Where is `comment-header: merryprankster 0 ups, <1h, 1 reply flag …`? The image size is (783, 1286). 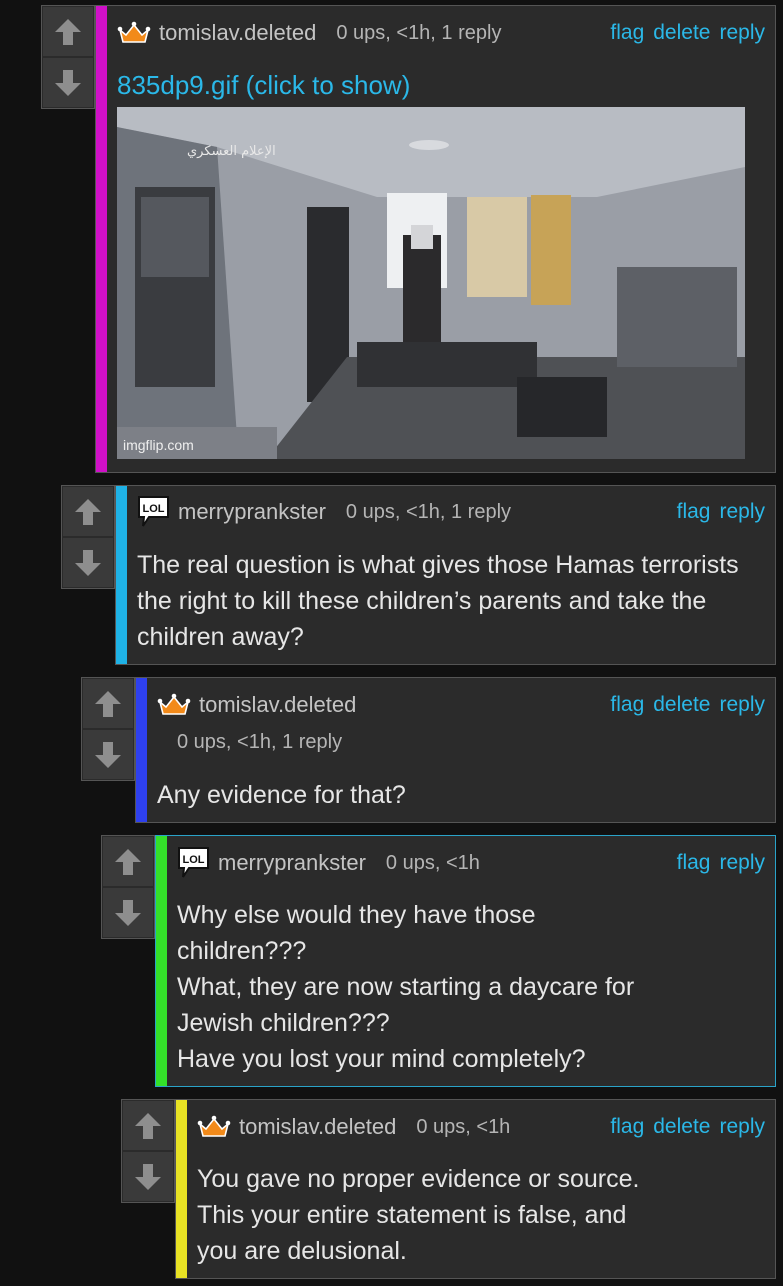 comment-header: merryprankster 0 ups, <1h, 1 reply flag … is located at coordinates (451, 512).